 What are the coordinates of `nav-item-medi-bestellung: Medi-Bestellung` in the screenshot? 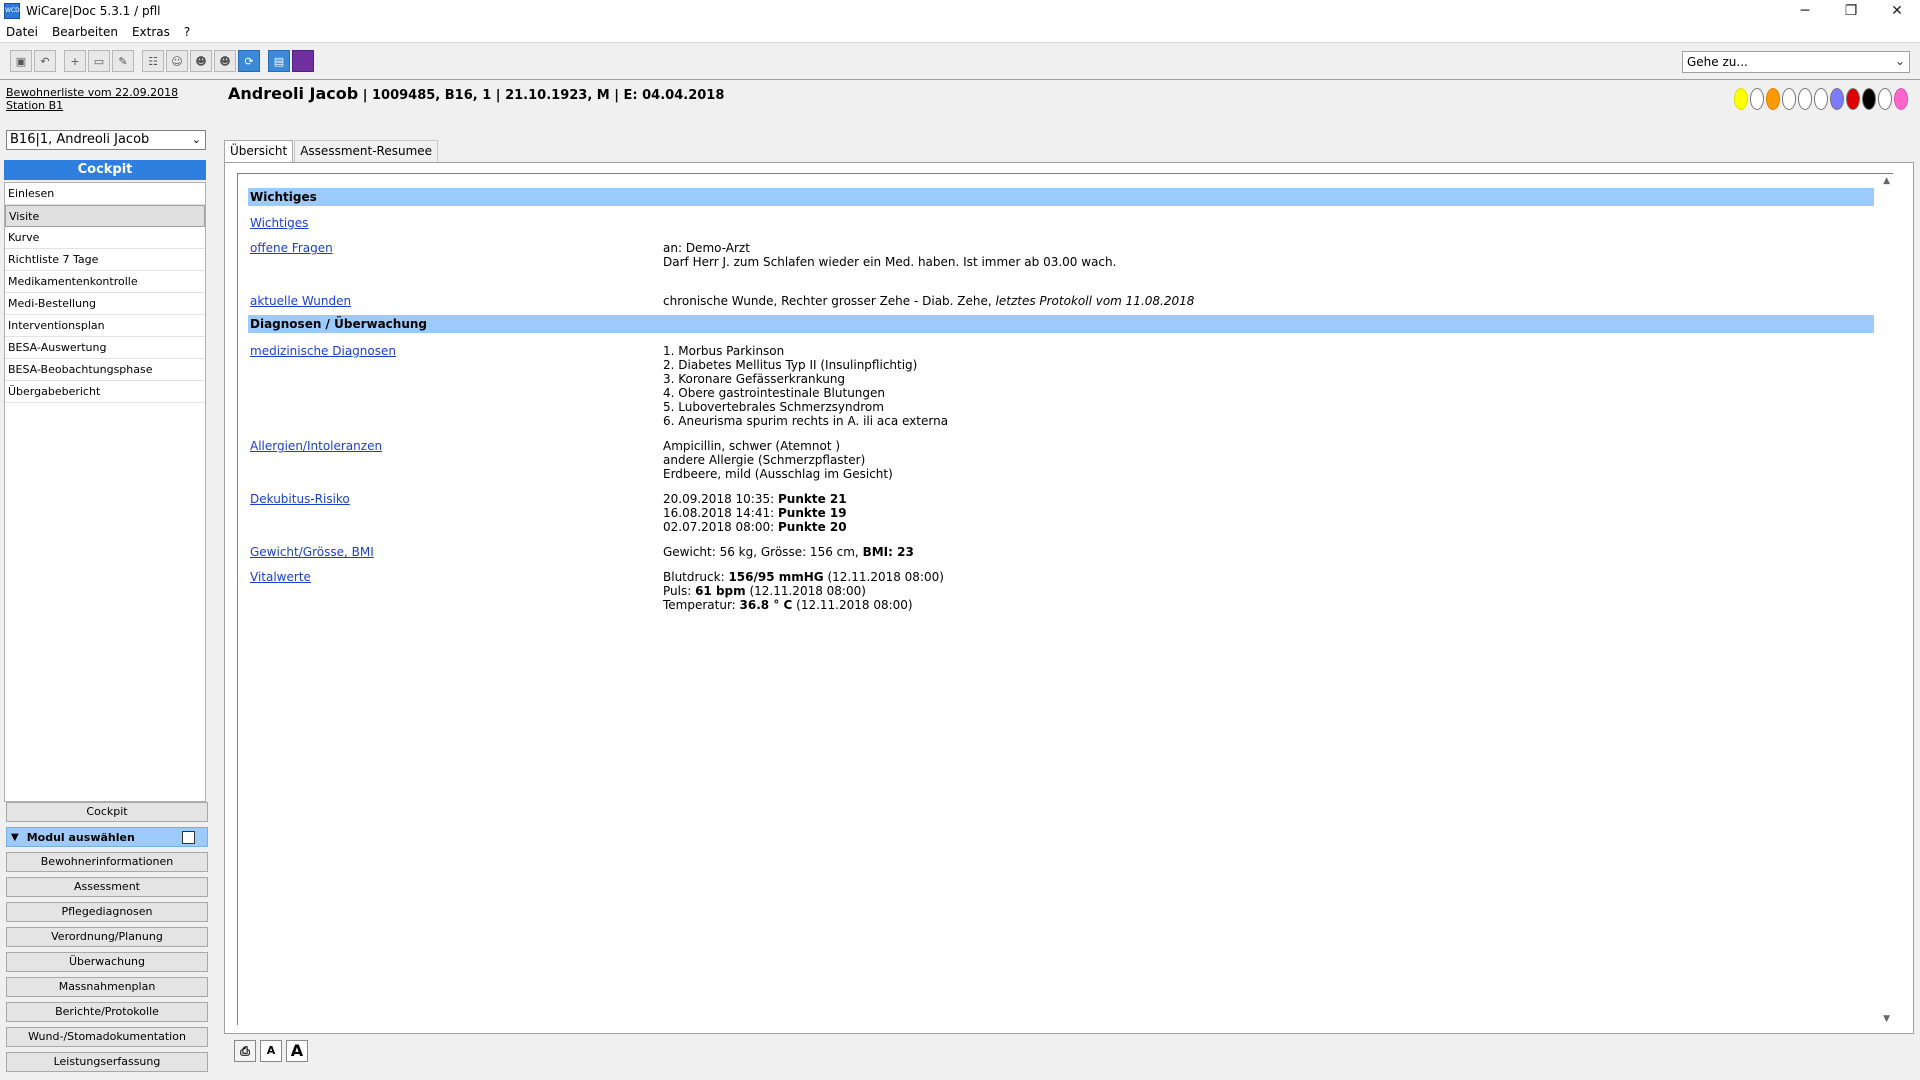 It's located at (105, 304).